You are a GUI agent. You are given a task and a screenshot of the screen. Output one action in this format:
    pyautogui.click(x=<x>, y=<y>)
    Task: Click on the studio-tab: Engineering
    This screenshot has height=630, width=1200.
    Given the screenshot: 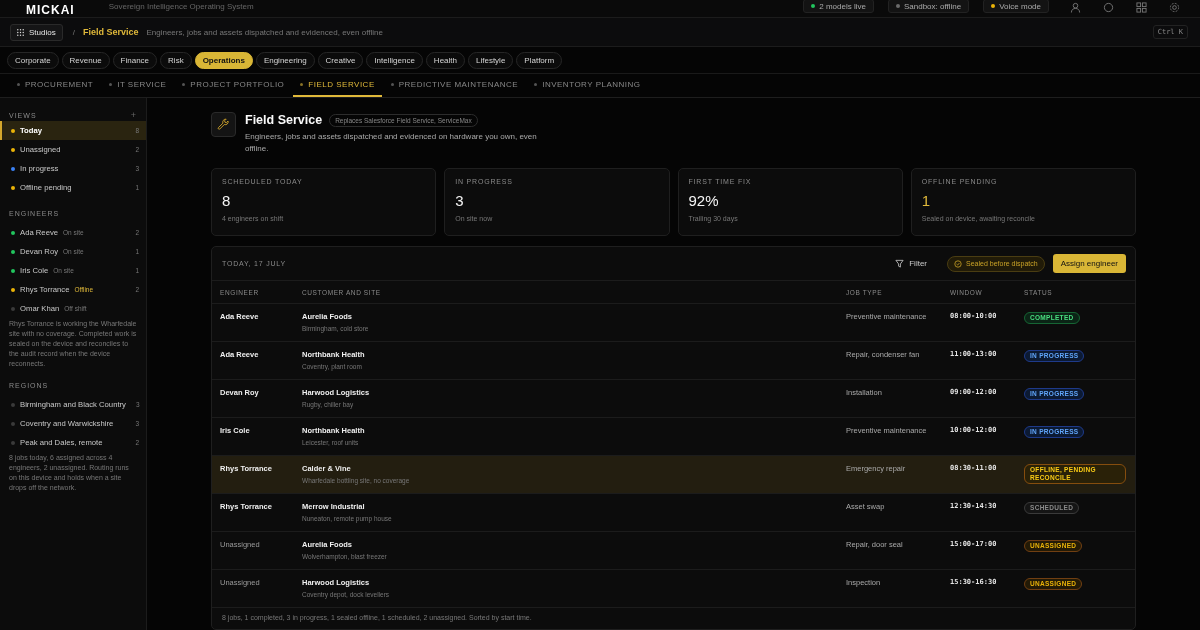 What is the action you would take?
    pyautogui.click(x=285, y=60)
    